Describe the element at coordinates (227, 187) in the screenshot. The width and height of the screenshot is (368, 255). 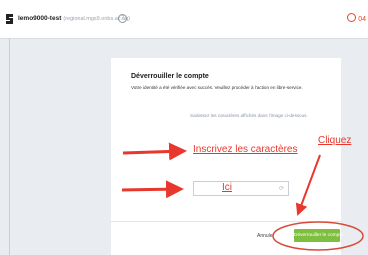
I see `annotation-here: Ici` at that location.